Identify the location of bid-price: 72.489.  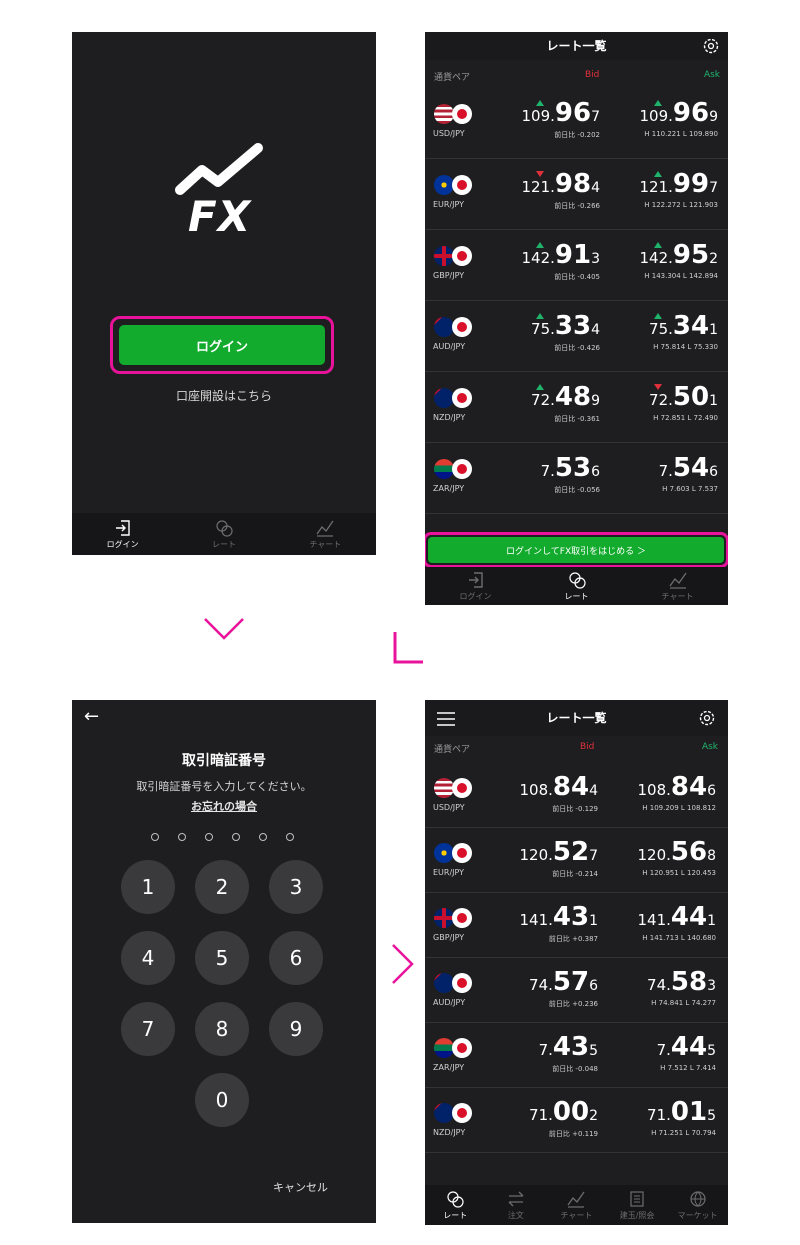
(565, 397).